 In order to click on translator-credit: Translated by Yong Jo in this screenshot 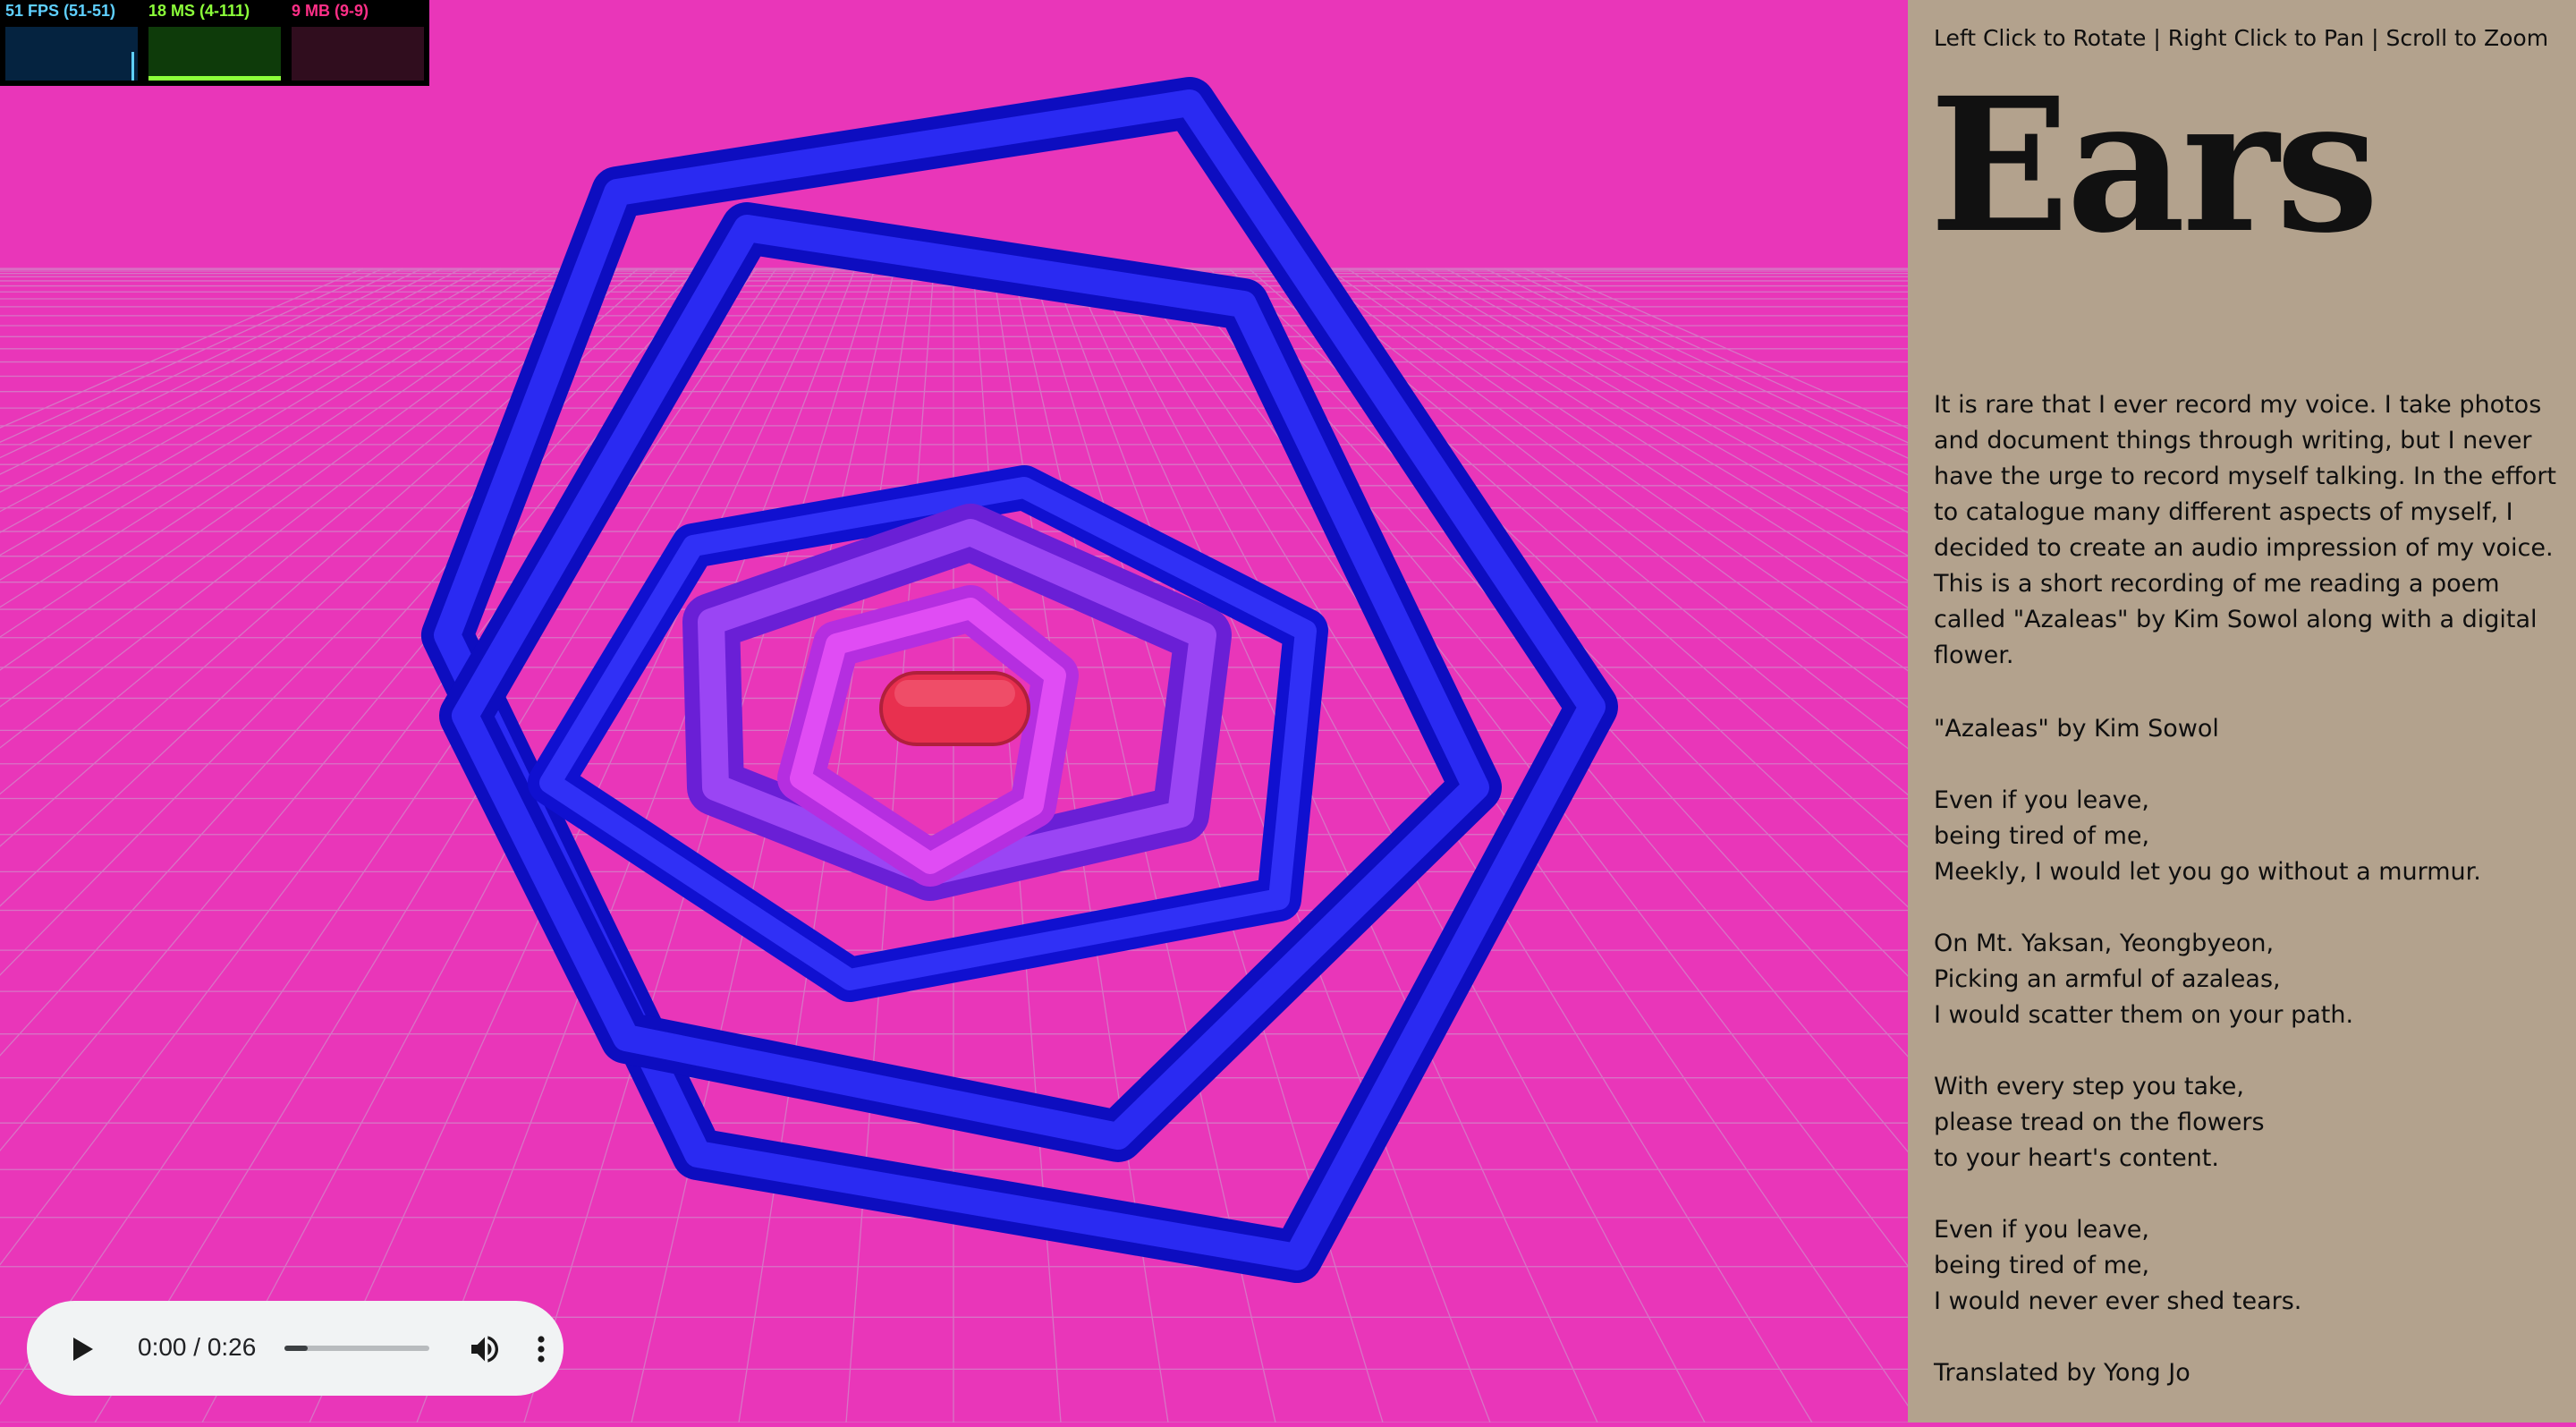, I will do `click(2062, 1373)`.